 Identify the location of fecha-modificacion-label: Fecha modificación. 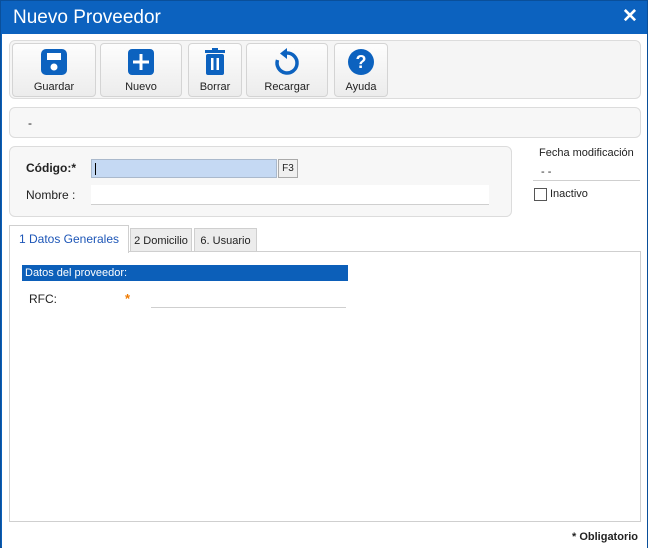
(586, 153).